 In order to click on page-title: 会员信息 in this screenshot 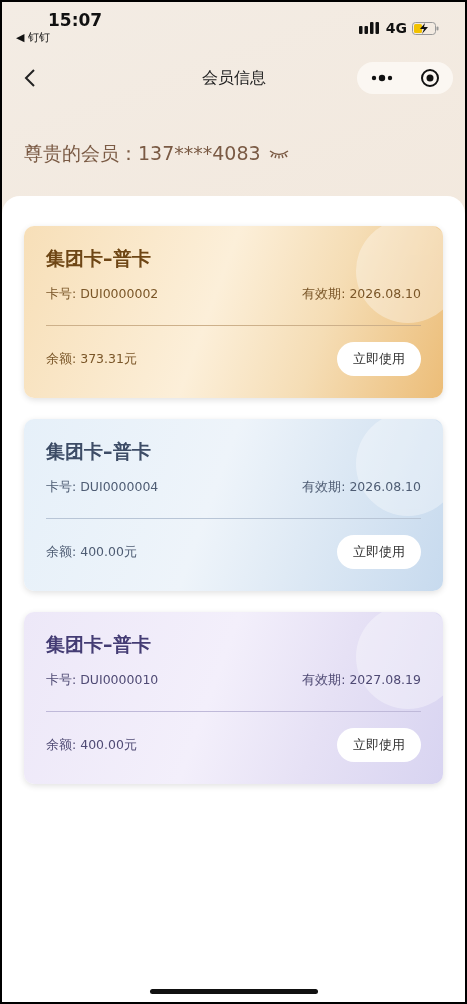, I will do `click(233, 78)`.